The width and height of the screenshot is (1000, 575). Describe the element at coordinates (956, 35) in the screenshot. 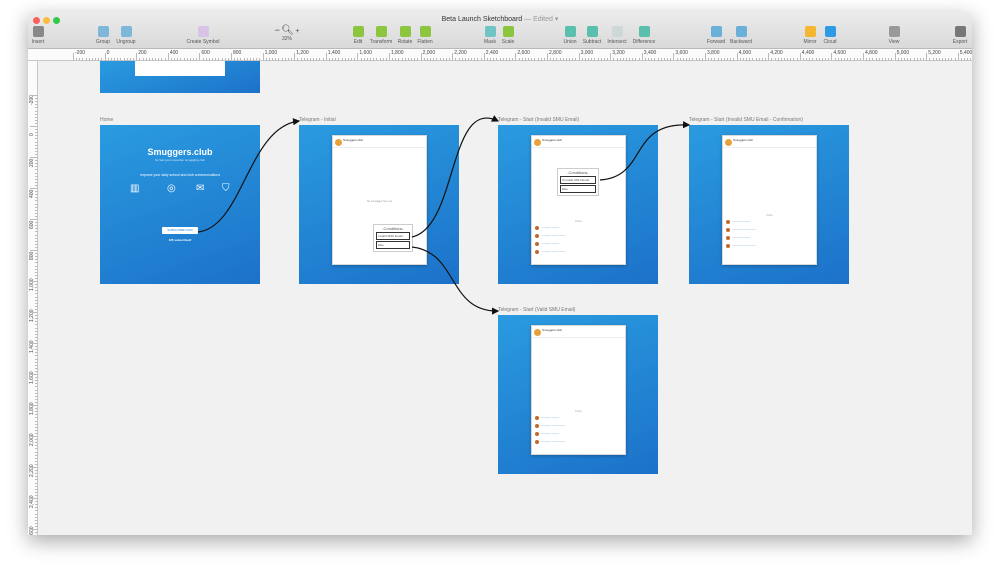

I see `toolbar-export-button: Export` at that location.